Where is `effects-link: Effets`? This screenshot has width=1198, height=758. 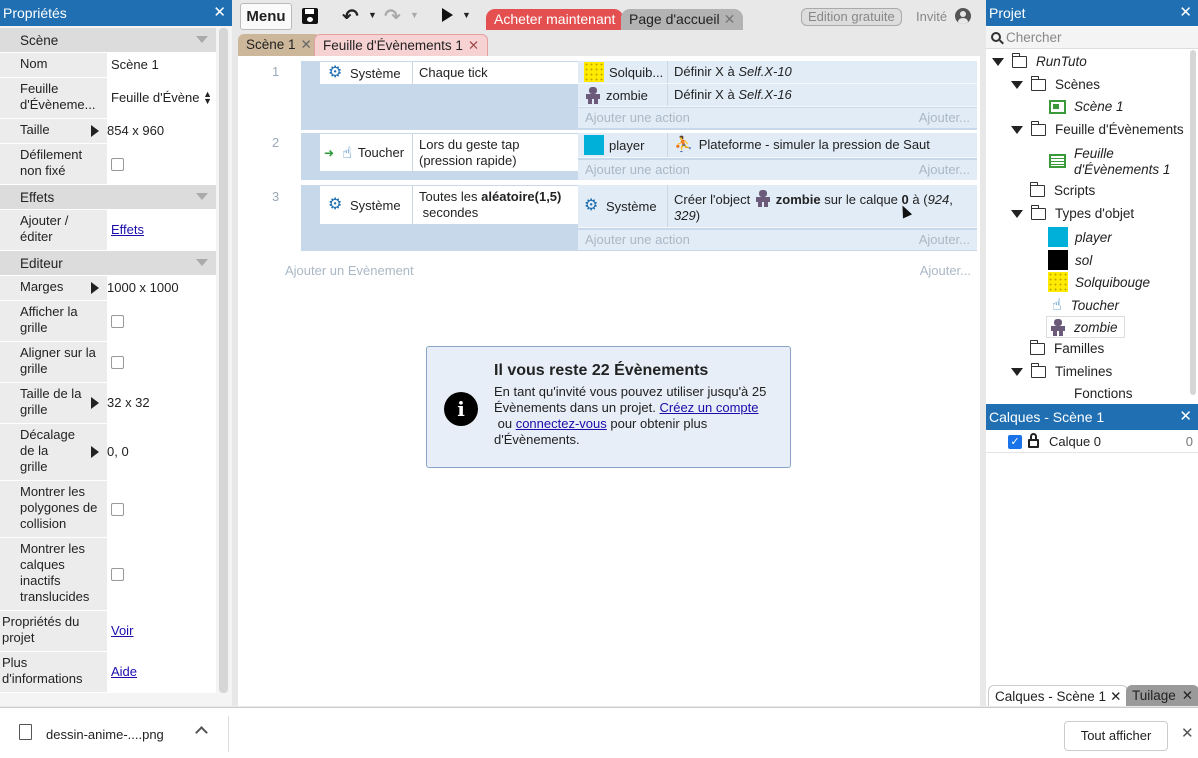
effects-link: Effets is located at coordinates (127, 230).